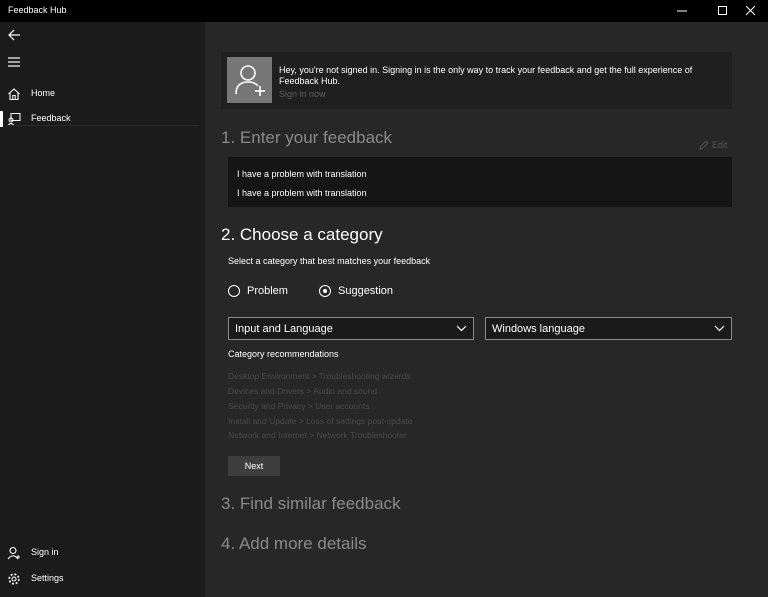 The width and height of the screenshot is (768, 597). What do you see at coordinates (294, 543) in the screenshot?
I see `step-4-heading: 4. Add more details` at bounding box center [294, 543].